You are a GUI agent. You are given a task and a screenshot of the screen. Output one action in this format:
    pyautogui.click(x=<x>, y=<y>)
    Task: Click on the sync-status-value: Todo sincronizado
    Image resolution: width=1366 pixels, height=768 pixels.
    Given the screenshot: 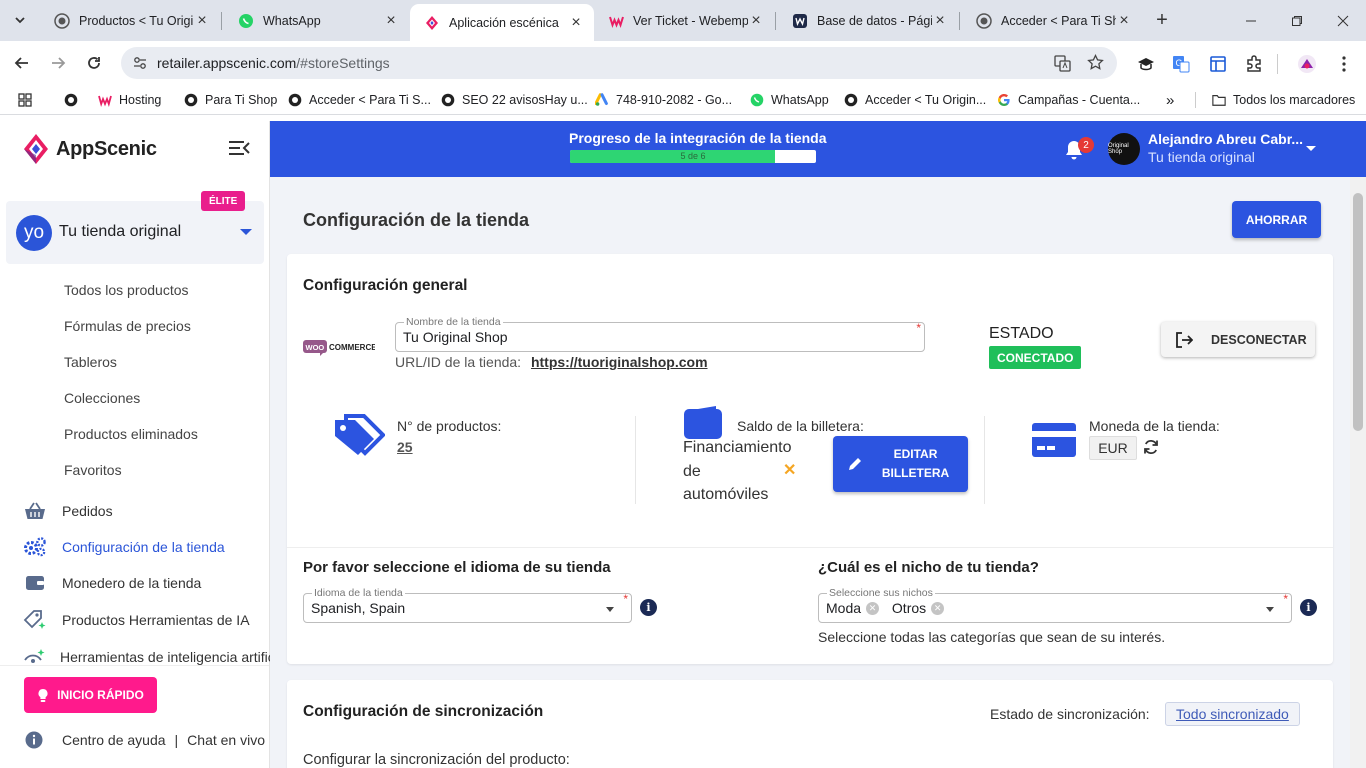 What is the action you would take?
    pyautogui.click(x=1232, y=714)
    